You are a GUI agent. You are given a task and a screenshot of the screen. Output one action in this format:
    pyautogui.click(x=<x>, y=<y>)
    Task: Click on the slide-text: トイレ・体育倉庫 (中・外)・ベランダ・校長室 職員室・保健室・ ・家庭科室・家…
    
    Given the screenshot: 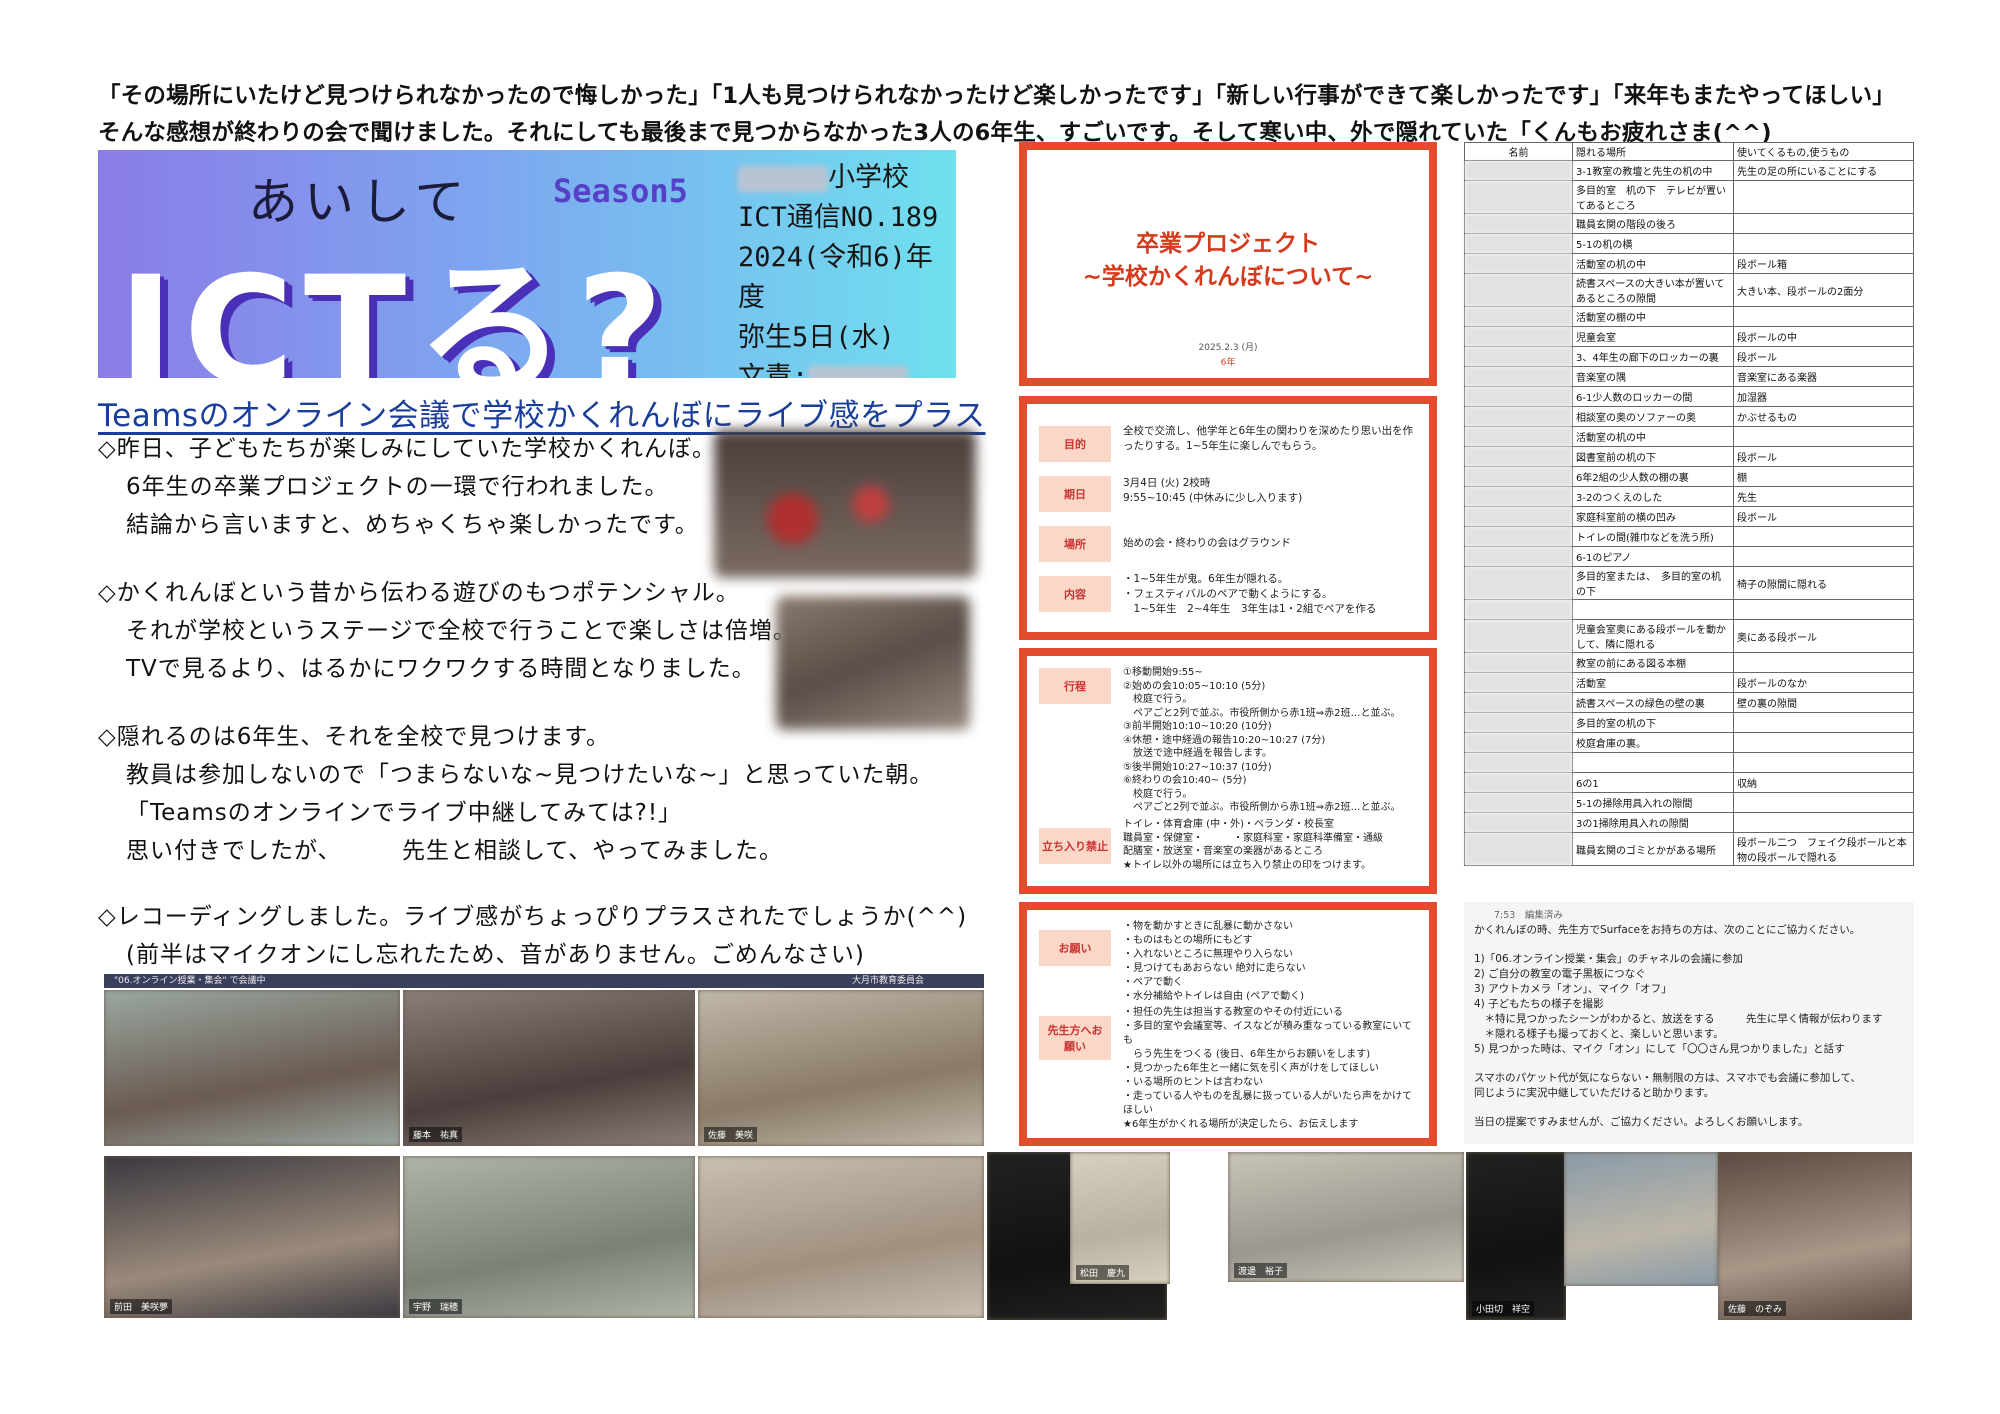 What is the action you would take?
    pyautogui.click(x=1253, y=845)
    